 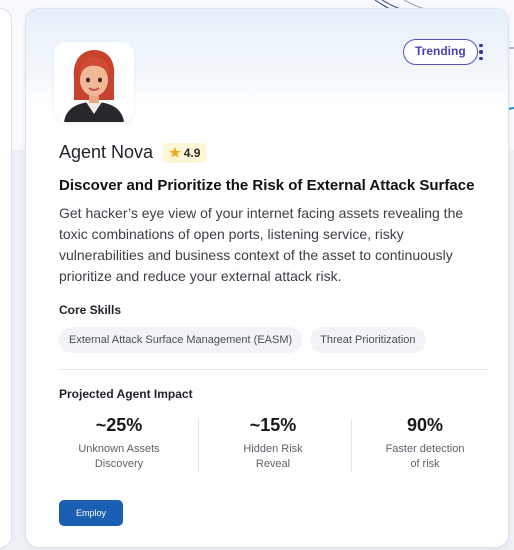 I want to click on metric-value: ~25%, so click(x=119, y=425).